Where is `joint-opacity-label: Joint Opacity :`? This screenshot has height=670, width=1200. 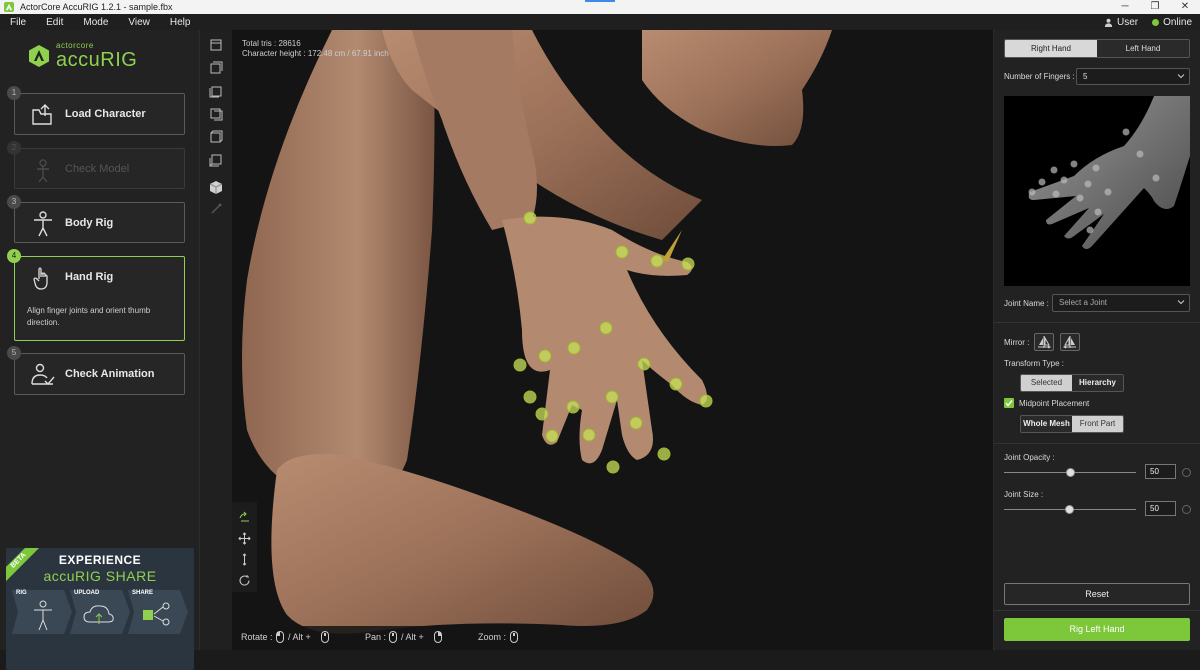
joint-opacity-label: Joint Opacity : is located at coordinates (1029, 457).